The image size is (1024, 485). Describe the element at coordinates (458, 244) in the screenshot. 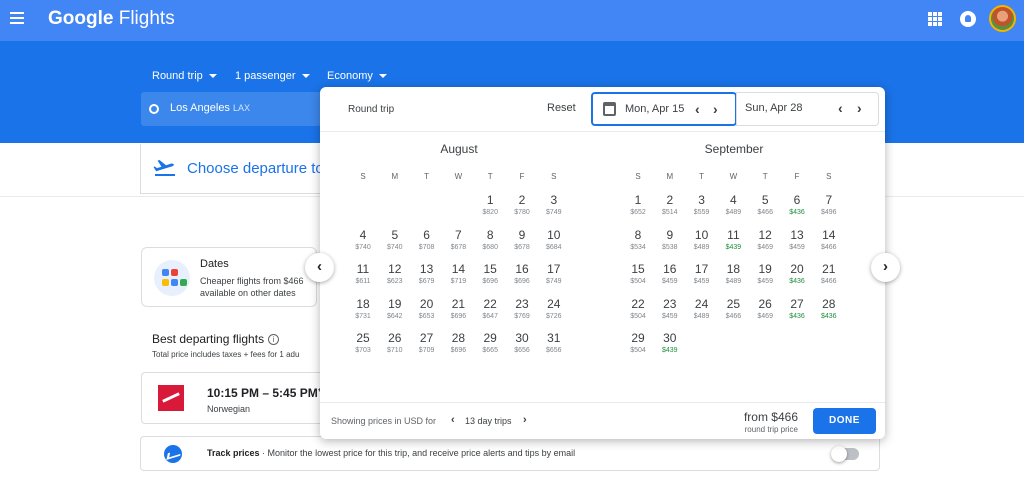

I see `calendar-day: 7 $678` at that location.